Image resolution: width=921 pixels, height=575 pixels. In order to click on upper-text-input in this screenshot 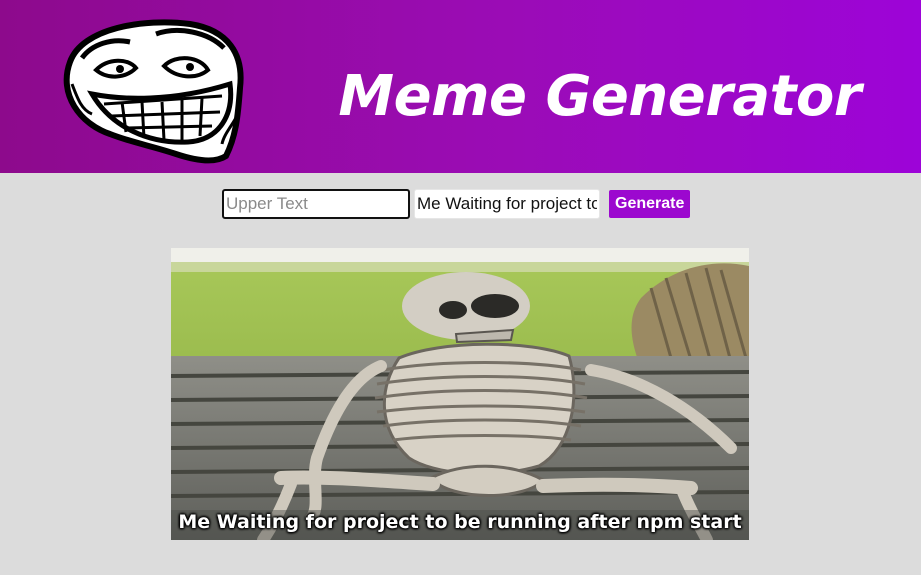, I will do `click(316, 204)`.